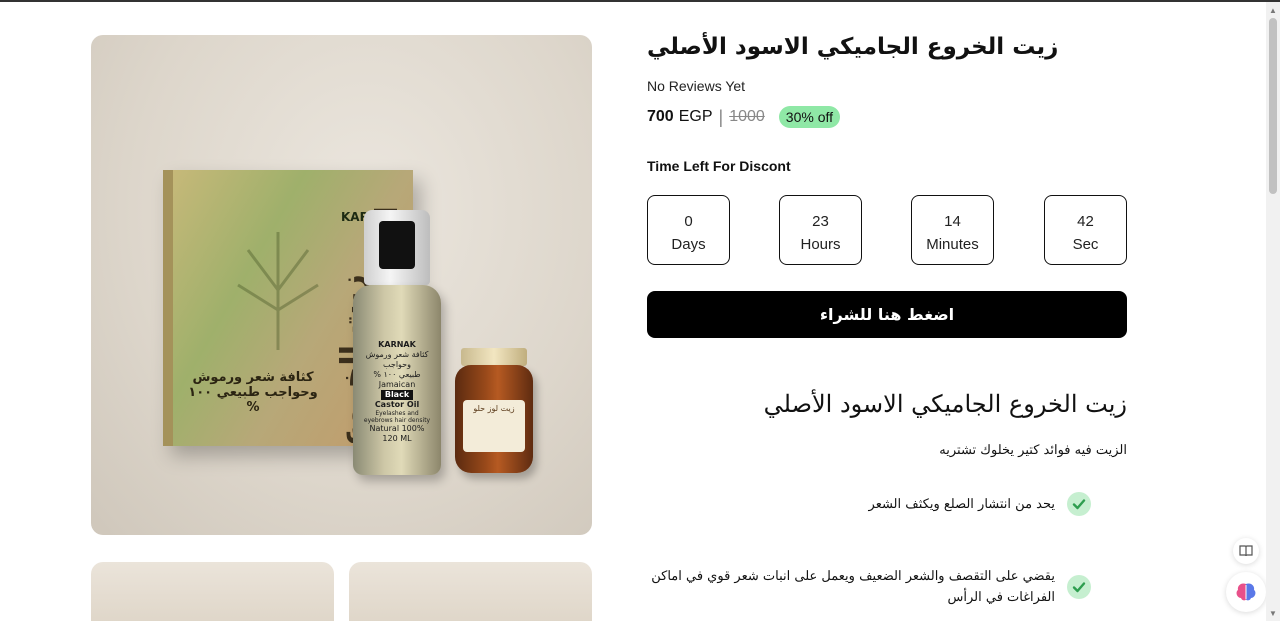 This screenshot has width=1280, height=621. Describe the element at coordinates (1273, 11) in the screenshot. I see `scroll-up-icon: ▲` at that location.